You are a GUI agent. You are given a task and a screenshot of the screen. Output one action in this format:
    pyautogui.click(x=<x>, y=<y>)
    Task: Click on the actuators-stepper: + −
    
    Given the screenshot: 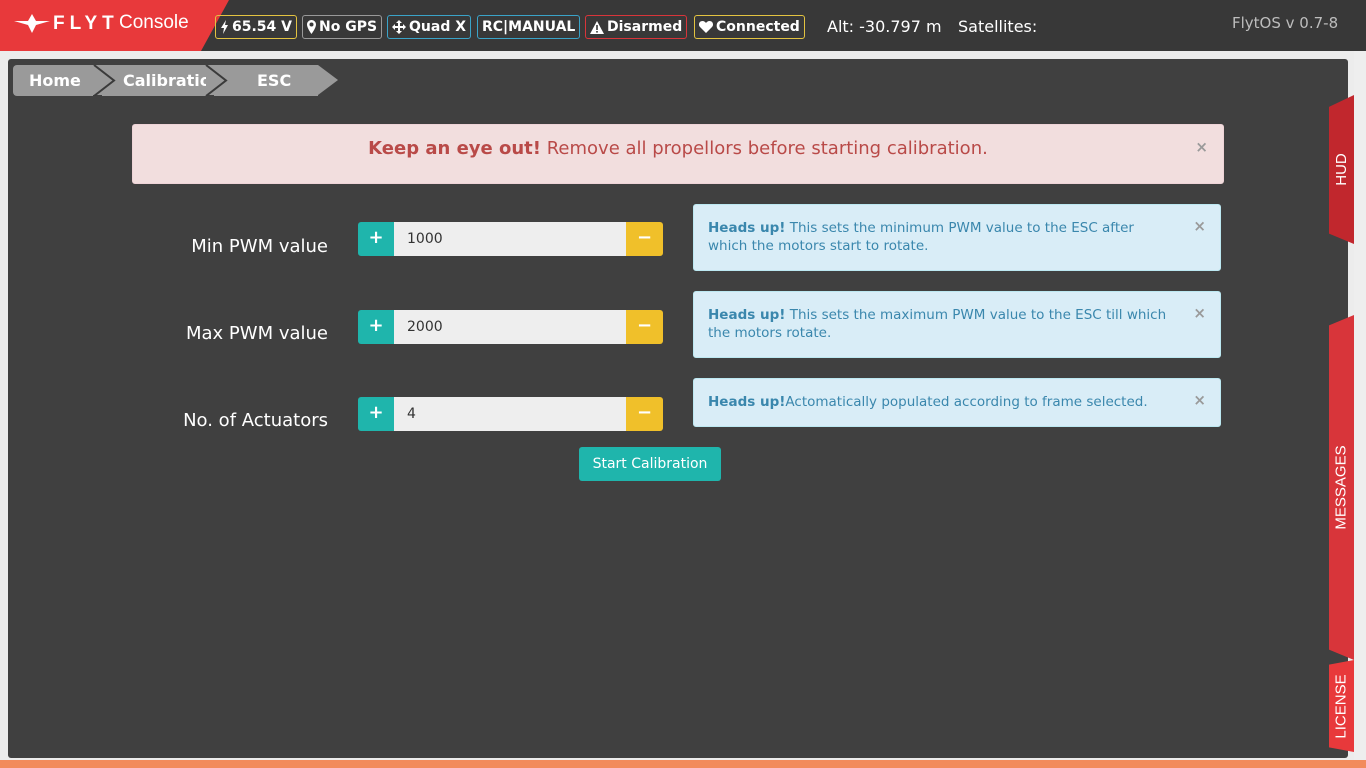 What is the action you would take?
    pyautogui.click(x=510, y=414)
    